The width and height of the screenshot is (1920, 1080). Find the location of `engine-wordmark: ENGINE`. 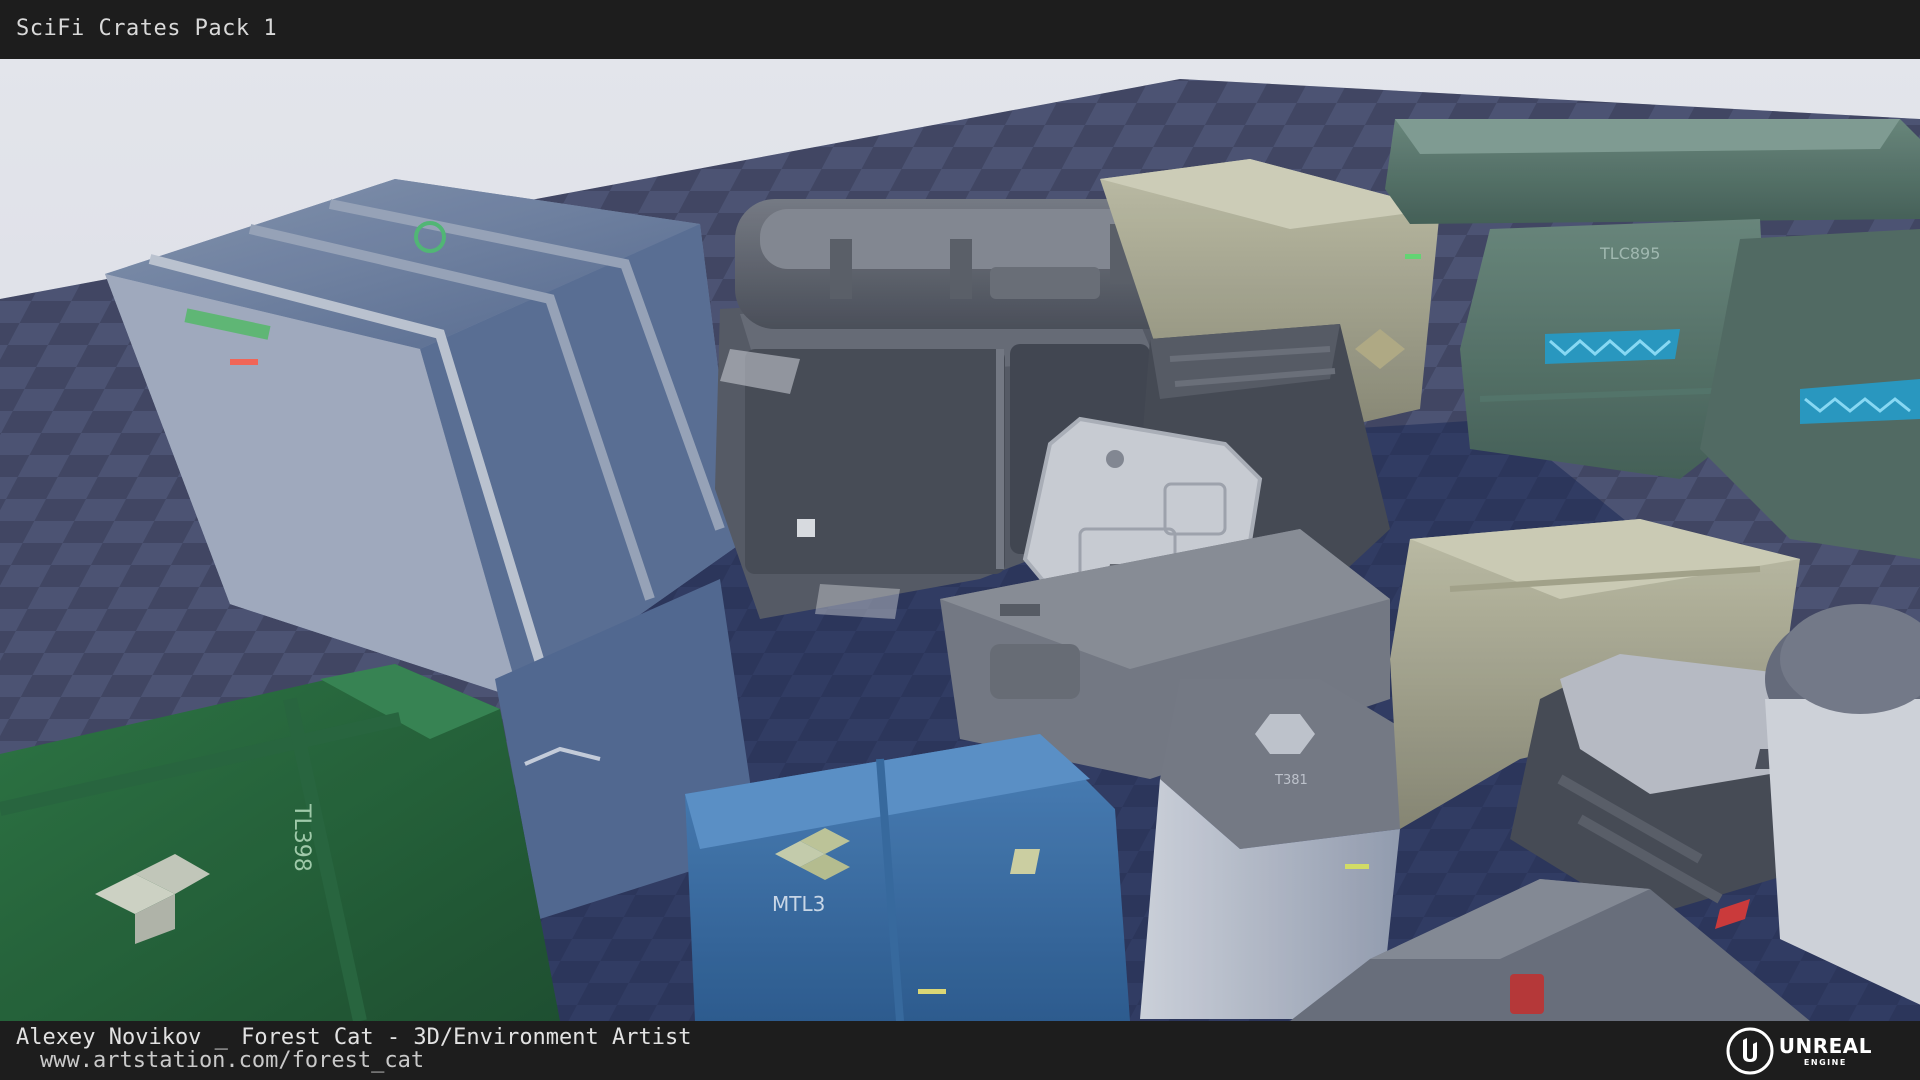

engine-wordmark: ENGINE is located at coordinates (1825, 1062).